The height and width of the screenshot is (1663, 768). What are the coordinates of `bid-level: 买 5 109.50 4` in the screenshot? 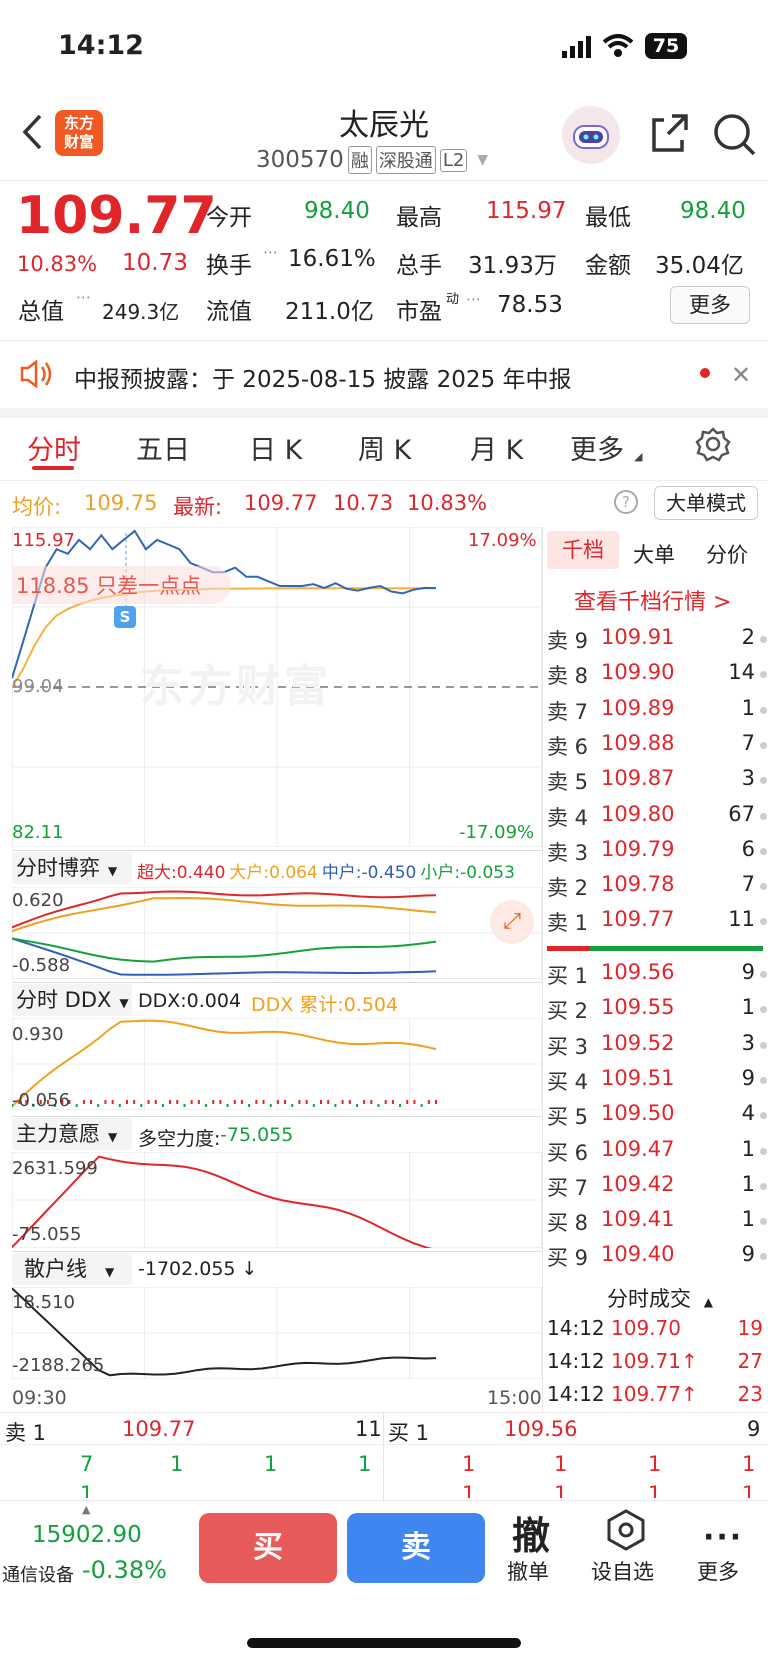 It's located at (657, 1118).